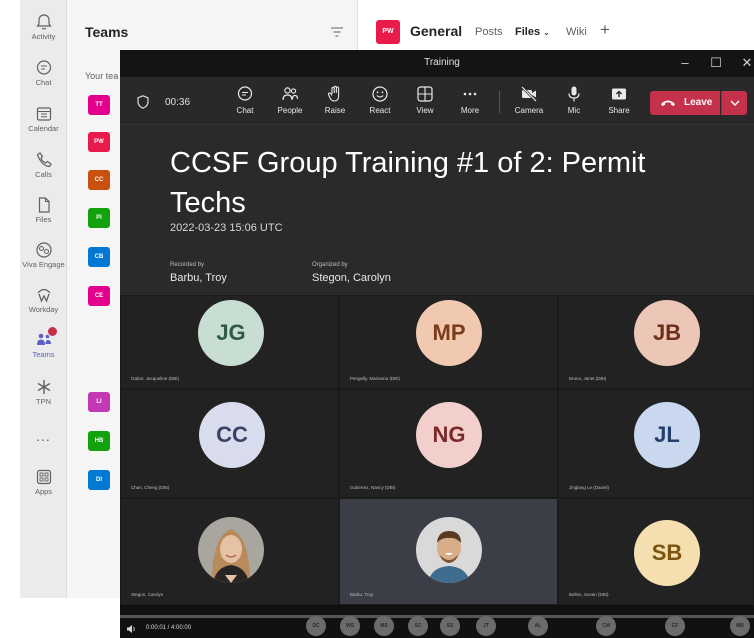 This screenshot has height=638, width=754. What do you see at coordinates (43, 118) in the screenshot?
I see `rail-calendar: Calendar` at bounding box center [43, 118].